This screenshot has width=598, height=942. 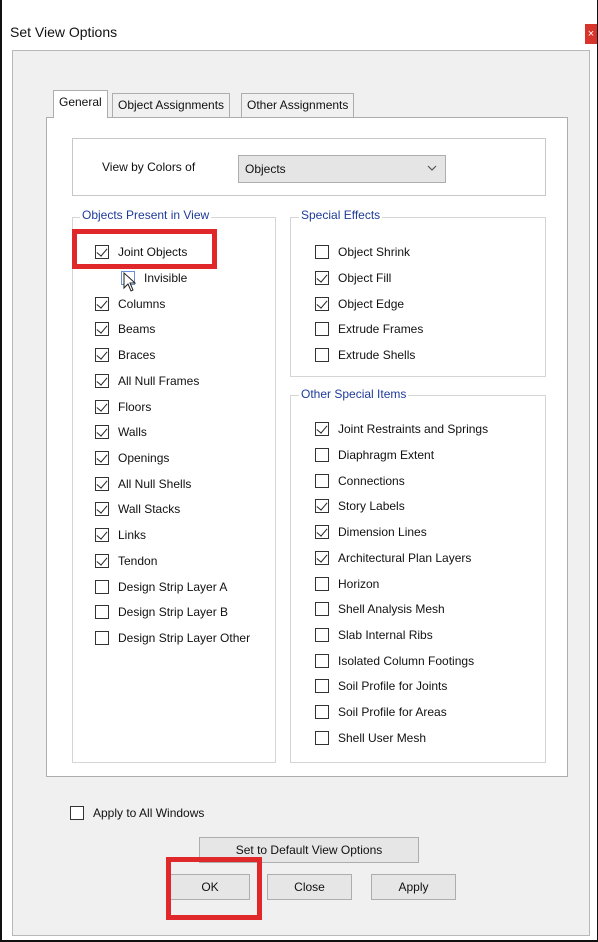 I want to click on checkbox-dimension-lines: Dimension Lines, so click(x=371, y=532).